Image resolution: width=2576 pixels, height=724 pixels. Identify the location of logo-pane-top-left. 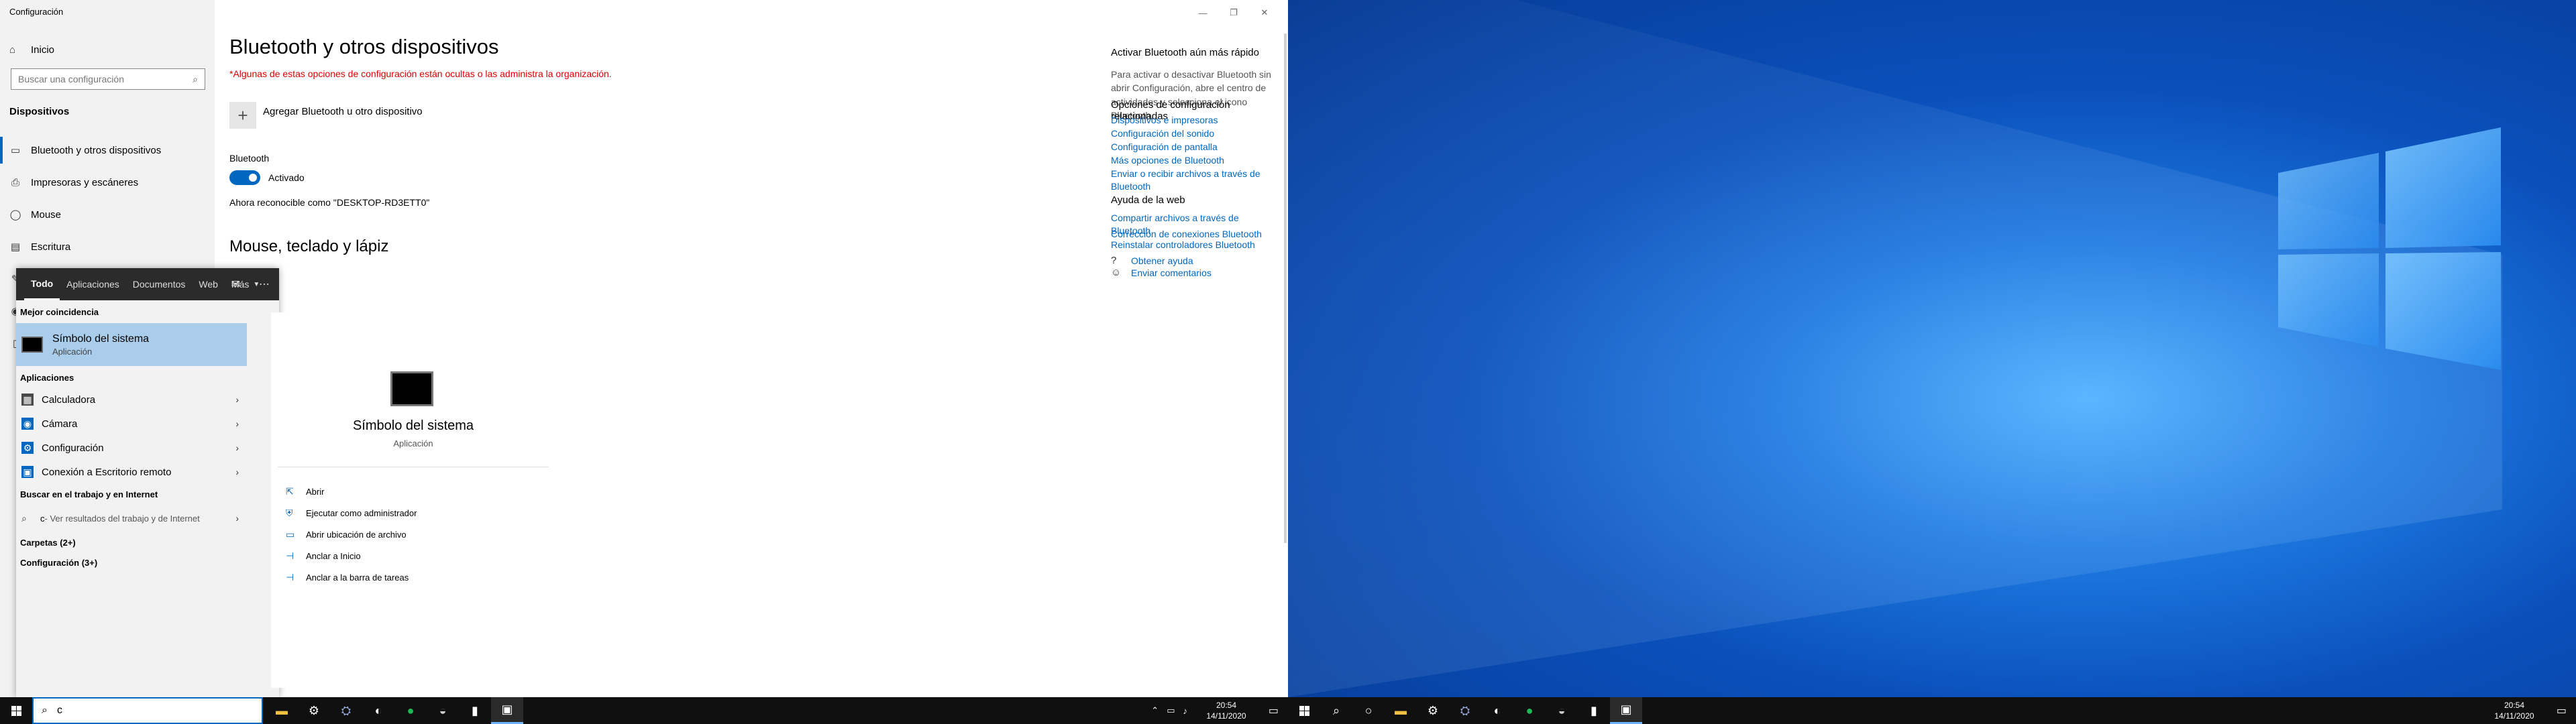
(2328, 201).